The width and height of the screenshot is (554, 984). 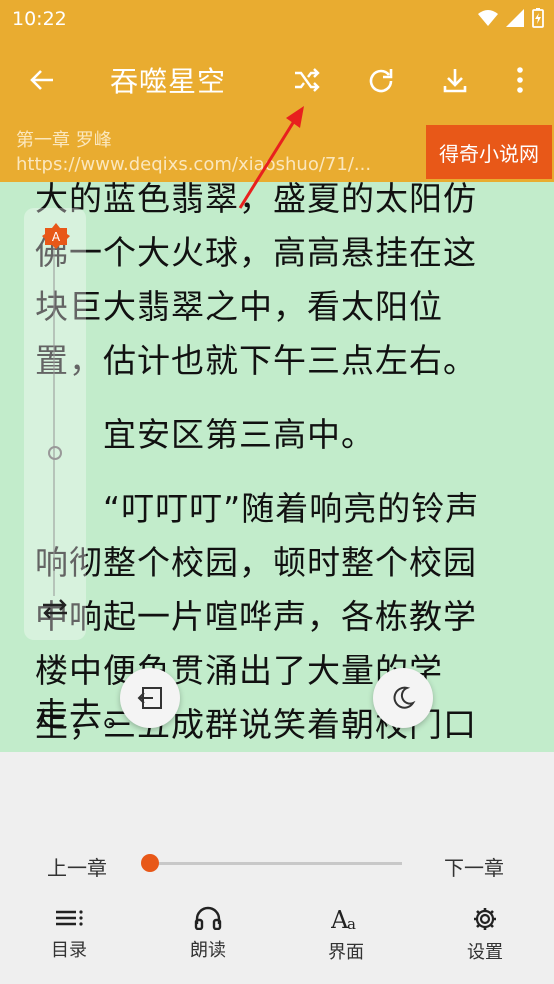 What do you see at coordinates (168, 81) in the screenshot?
I see `book-title: 吞噬星空` at bounding box center [168, 81].